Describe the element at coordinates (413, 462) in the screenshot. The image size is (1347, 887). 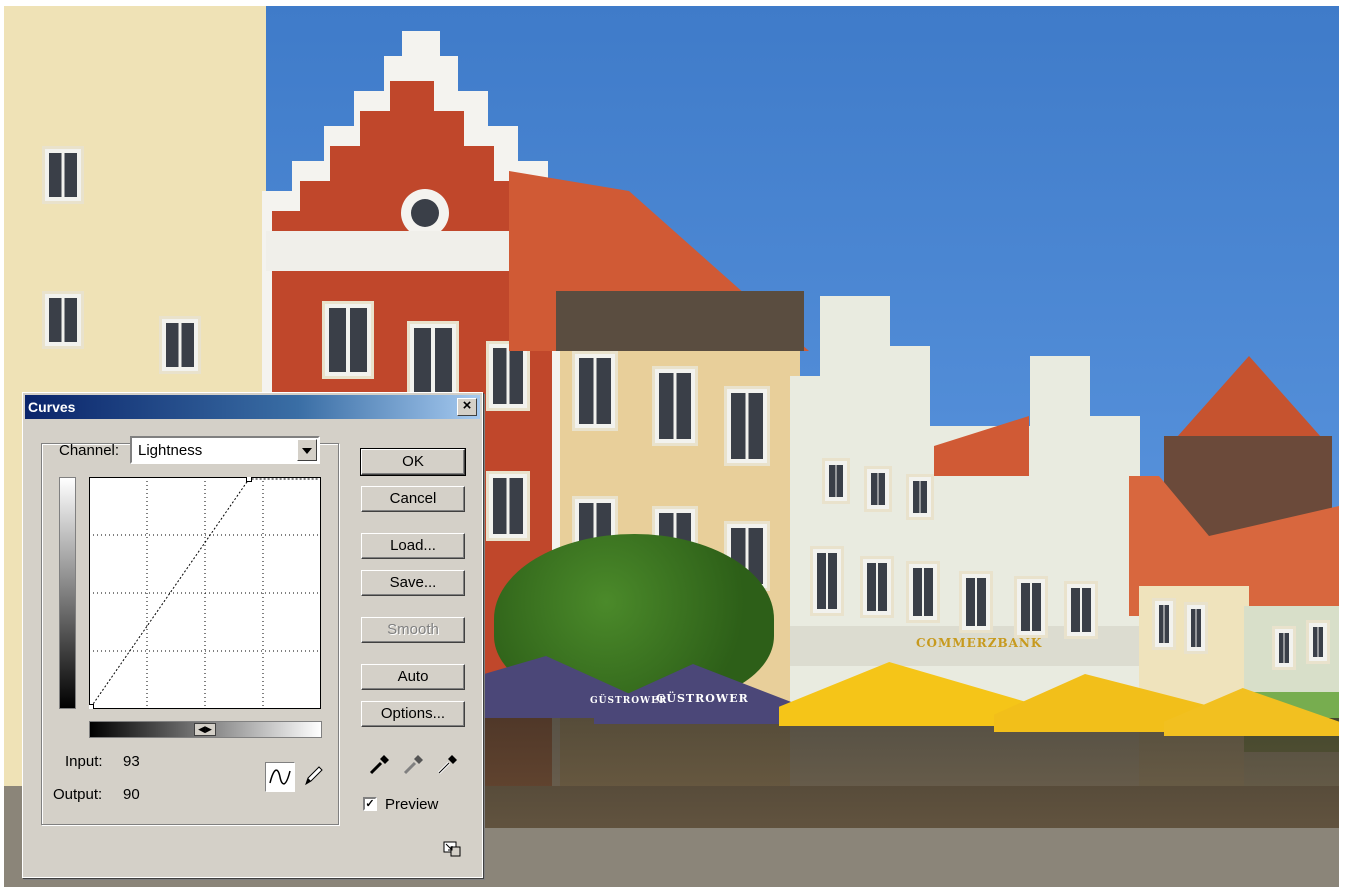
I see `ok-button: OK` at that location.